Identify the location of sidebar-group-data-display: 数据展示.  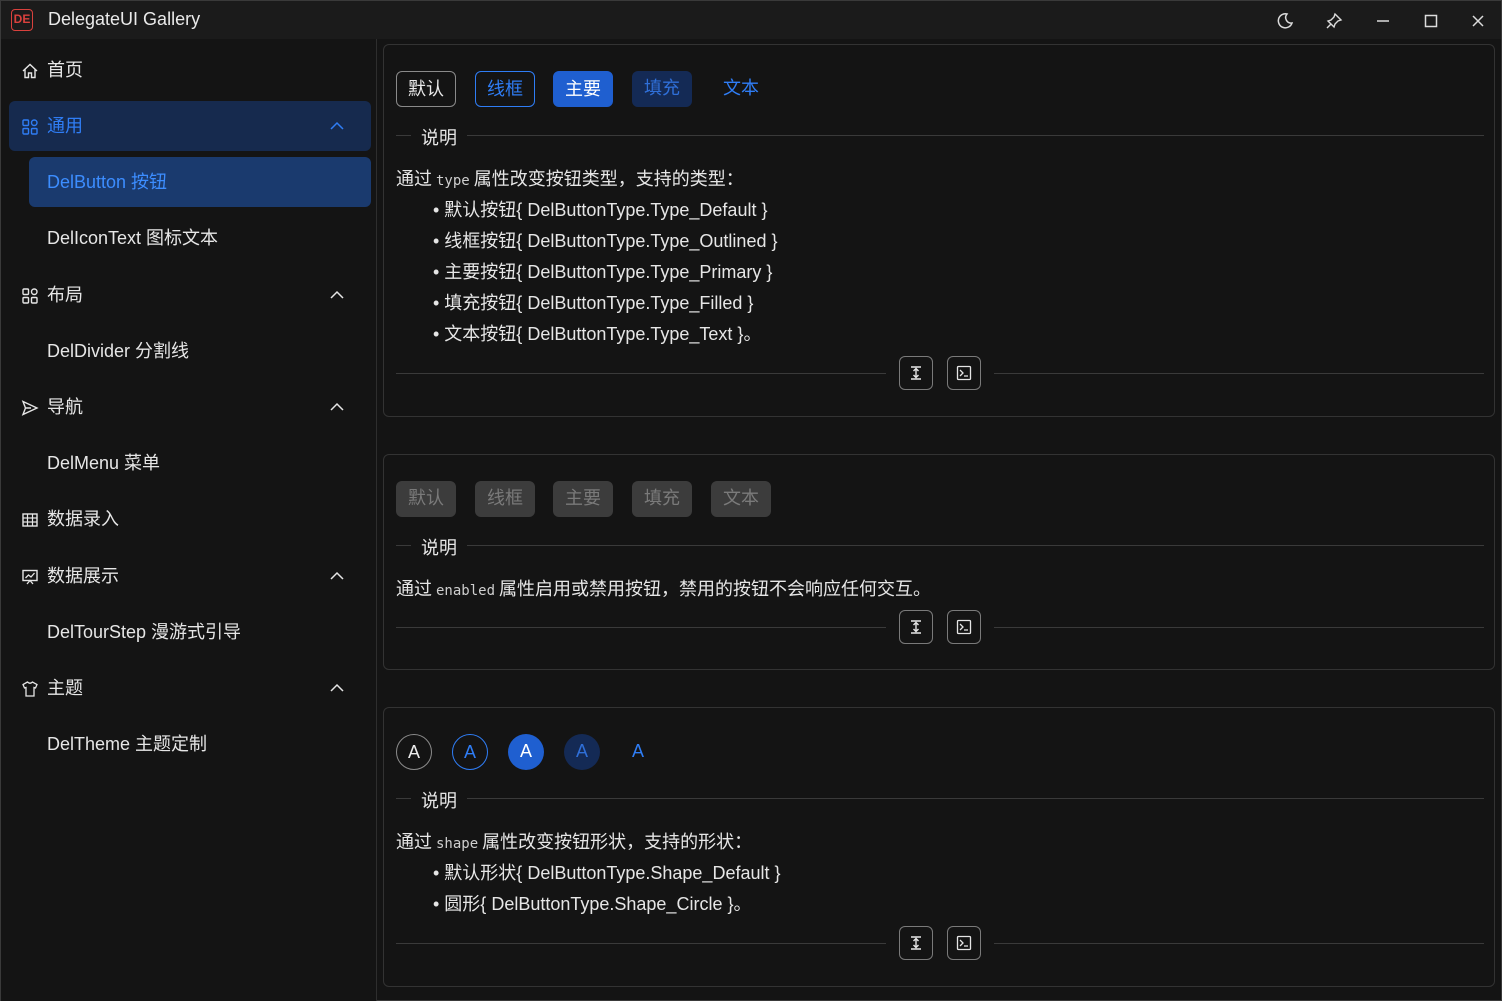
(190, 576).